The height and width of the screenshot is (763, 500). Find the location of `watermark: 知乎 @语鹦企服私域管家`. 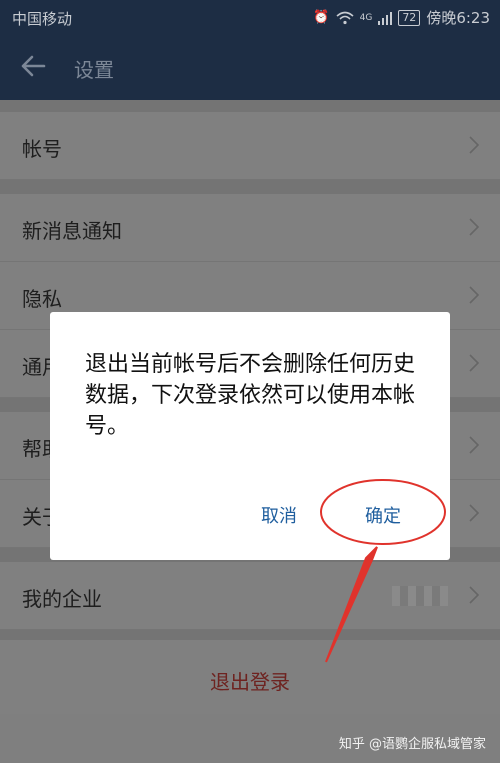

watermark: 知乎 @语鹦企服私域管家 is located at coordinates (412, 744).